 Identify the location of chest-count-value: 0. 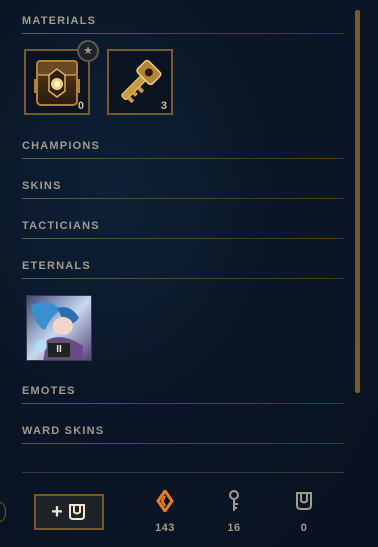
(304, 528).